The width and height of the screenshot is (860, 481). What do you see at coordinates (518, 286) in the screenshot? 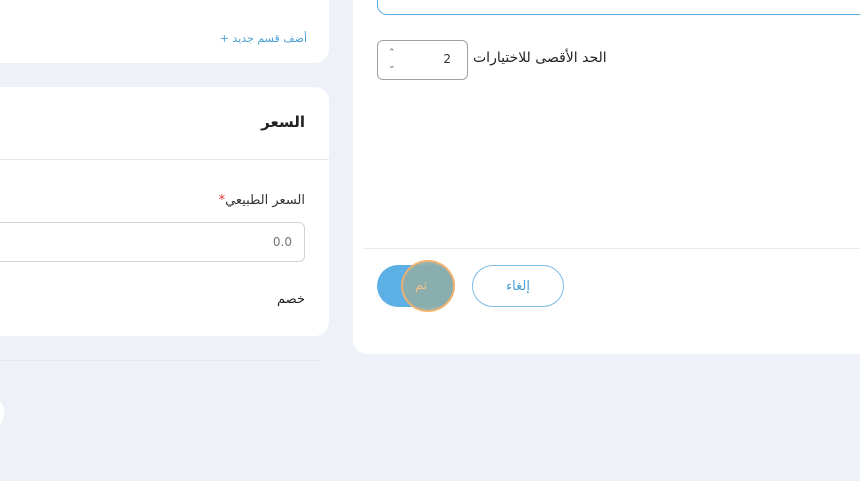
I see `cancel-button: إلغاء` at bounding box center [518, 286].